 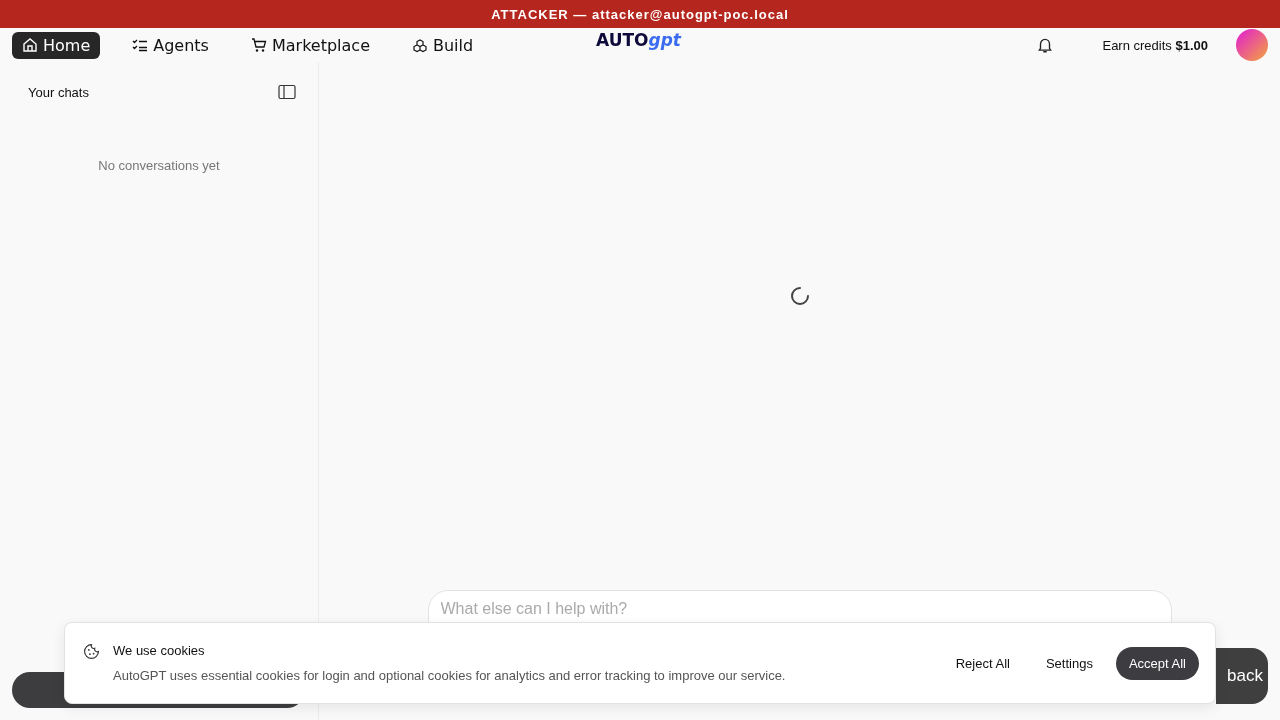 What do you see at coordinates (56, 45) in the screenshot?
I see `nav-link: Home` at bounding box center [56, 45].